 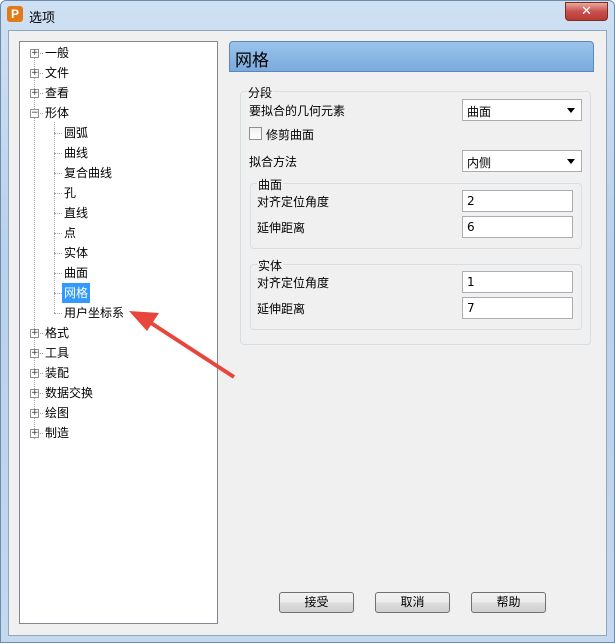 What do you see at coordinates (144, 321) in the screenshot?
I see `annotation-arrow-head` at bounding box center [144, 321].